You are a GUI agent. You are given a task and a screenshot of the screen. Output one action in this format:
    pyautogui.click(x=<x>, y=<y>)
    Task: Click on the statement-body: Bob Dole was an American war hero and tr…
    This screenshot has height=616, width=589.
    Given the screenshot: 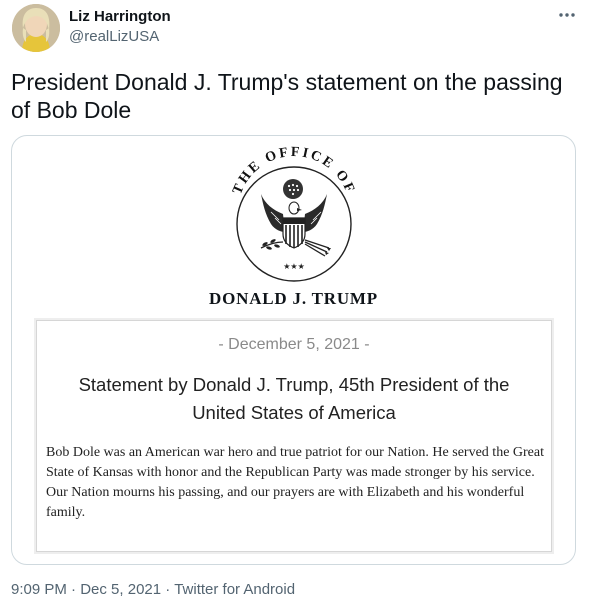 What is the action you would take?
    pyautogui.click(x=295, y=482)
    